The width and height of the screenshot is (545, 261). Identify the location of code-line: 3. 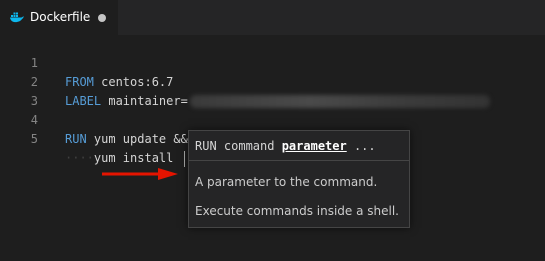
(272, 90).